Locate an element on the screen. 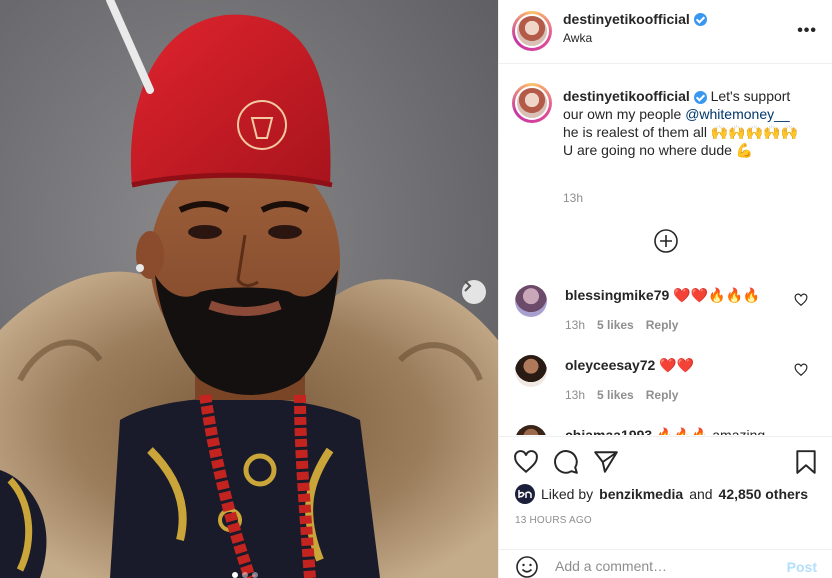 Image resolution: width=832 pixels, height=578 pixels. caption-time: 13h is located at coordinates (573, 198).